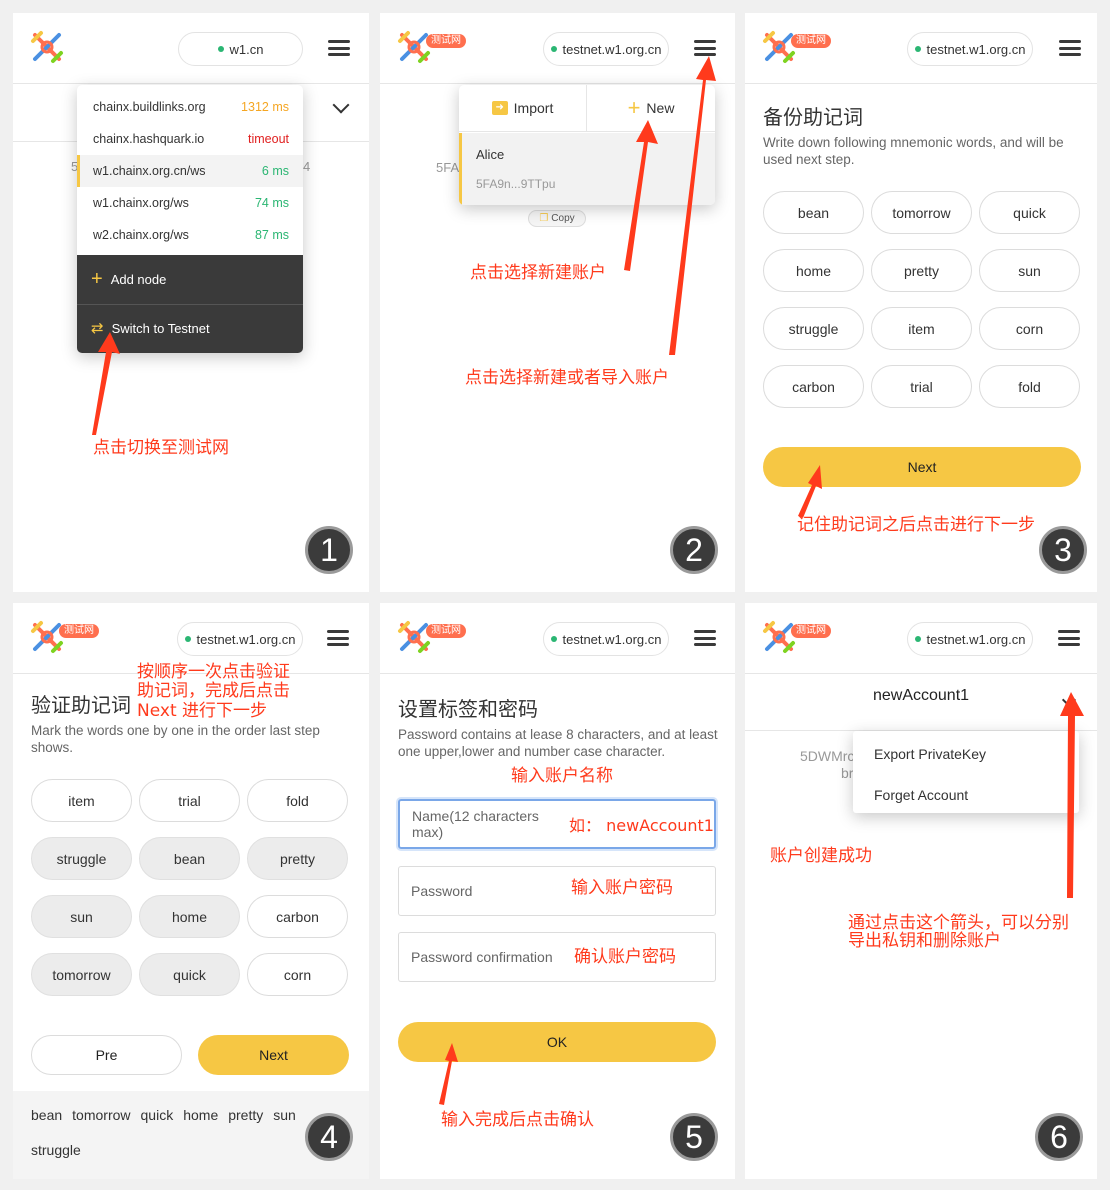 The width and height of the screenshot is (1110, 1190). I want to click on step-number: 4, so click(329, 1137).